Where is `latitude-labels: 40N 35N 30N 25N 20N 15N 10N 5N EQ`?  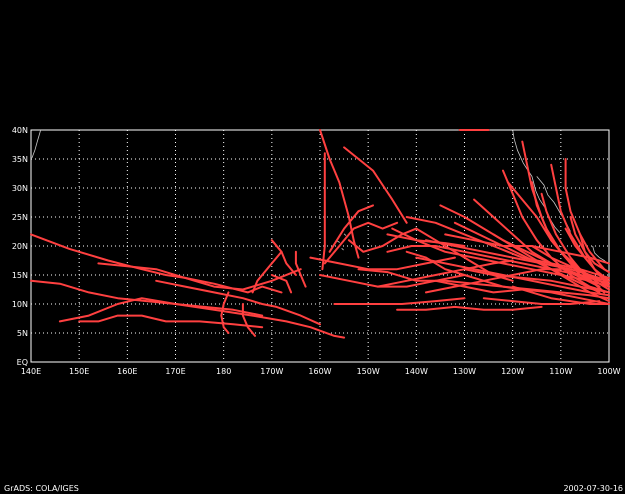 latitude-labels: 40N 35N 30N 25N 20N 15N 10N 5N EQ is located at coordinates (20, 246).